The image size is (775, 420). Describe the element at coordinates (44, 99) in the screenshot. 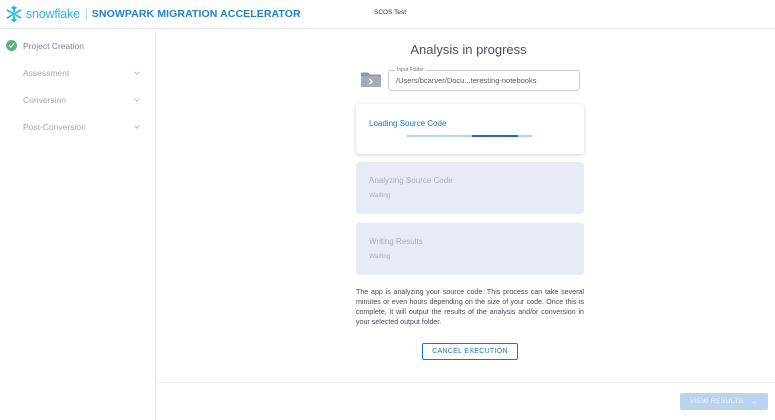

I see `sidebar-item-label: Conversion` at that location.